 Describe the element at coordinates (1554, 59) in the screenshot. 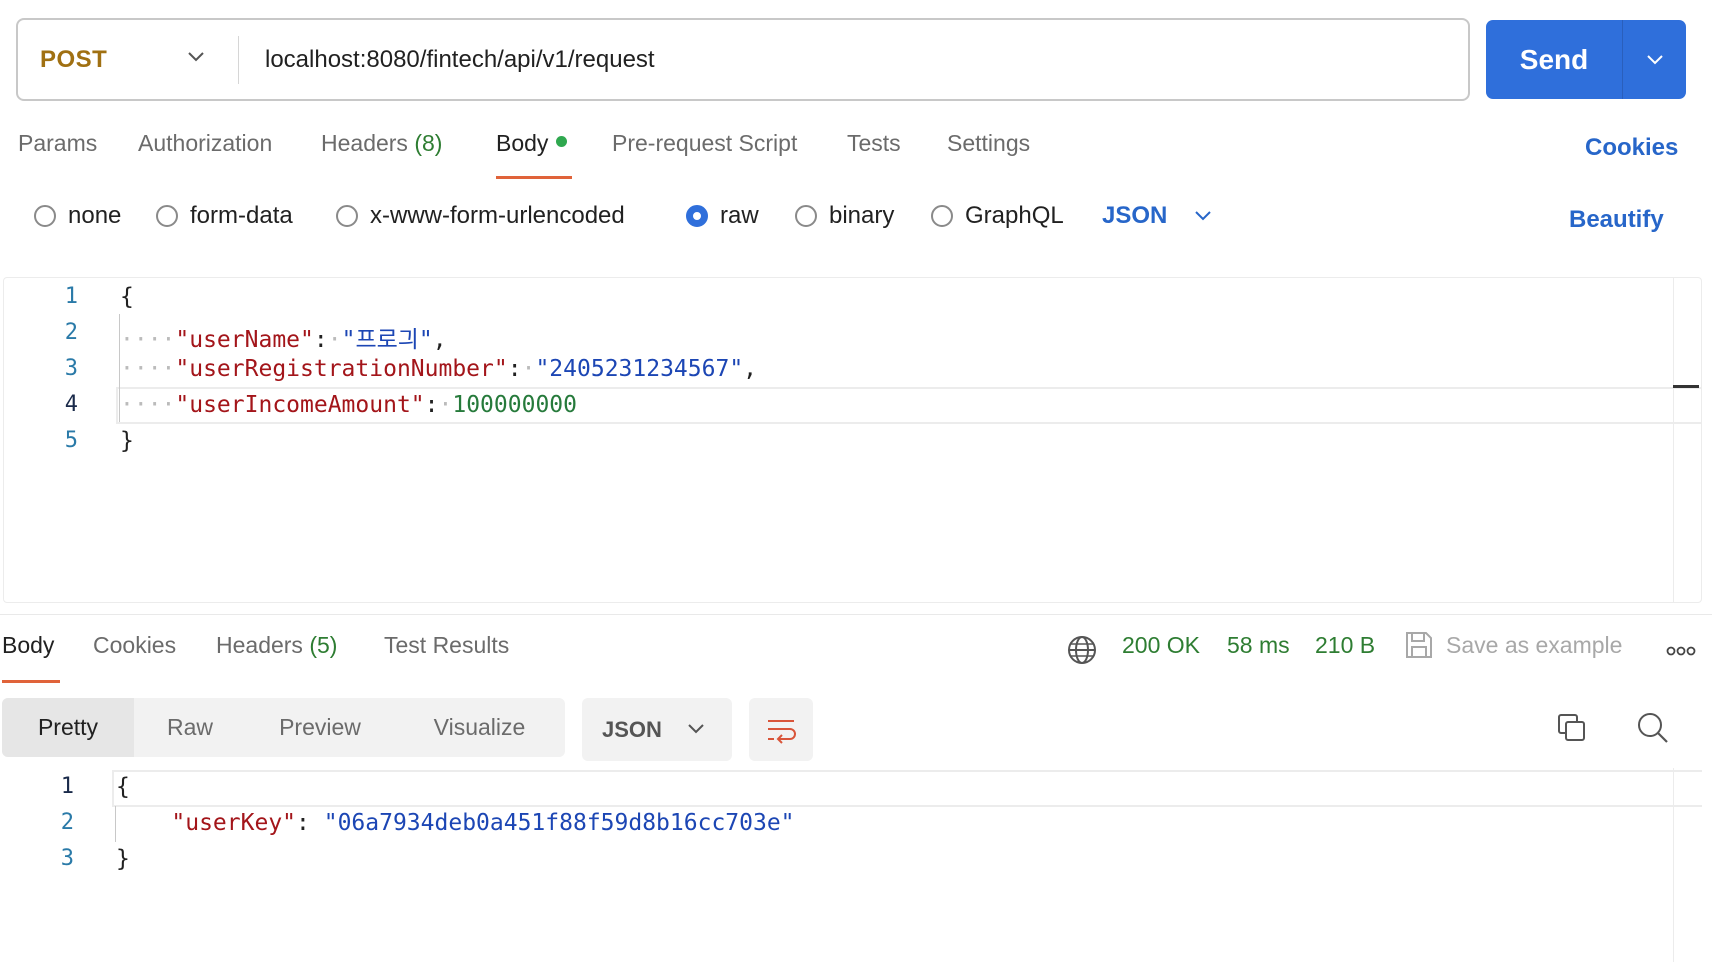

I see `send-button: Send` at that location.